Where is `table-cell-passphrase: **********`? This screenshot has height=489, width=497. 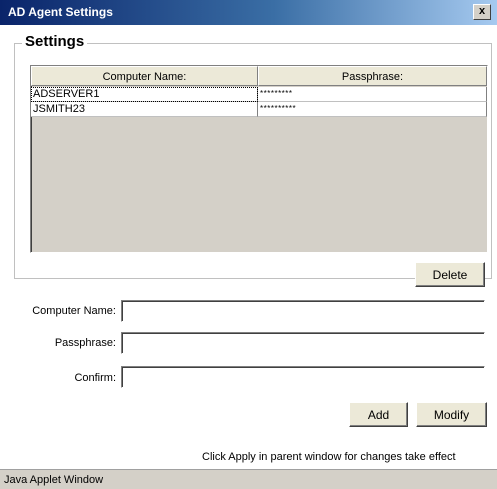
table-cell-passphrase: ********** is located at coordinates (372, 109).